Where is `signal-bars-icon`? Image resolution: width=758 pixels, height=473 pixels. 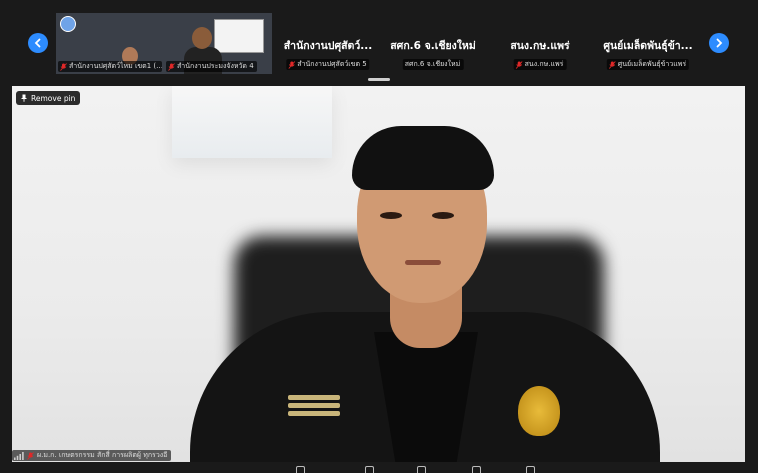
signal-bars-icon is located at coordinates (19, 455).